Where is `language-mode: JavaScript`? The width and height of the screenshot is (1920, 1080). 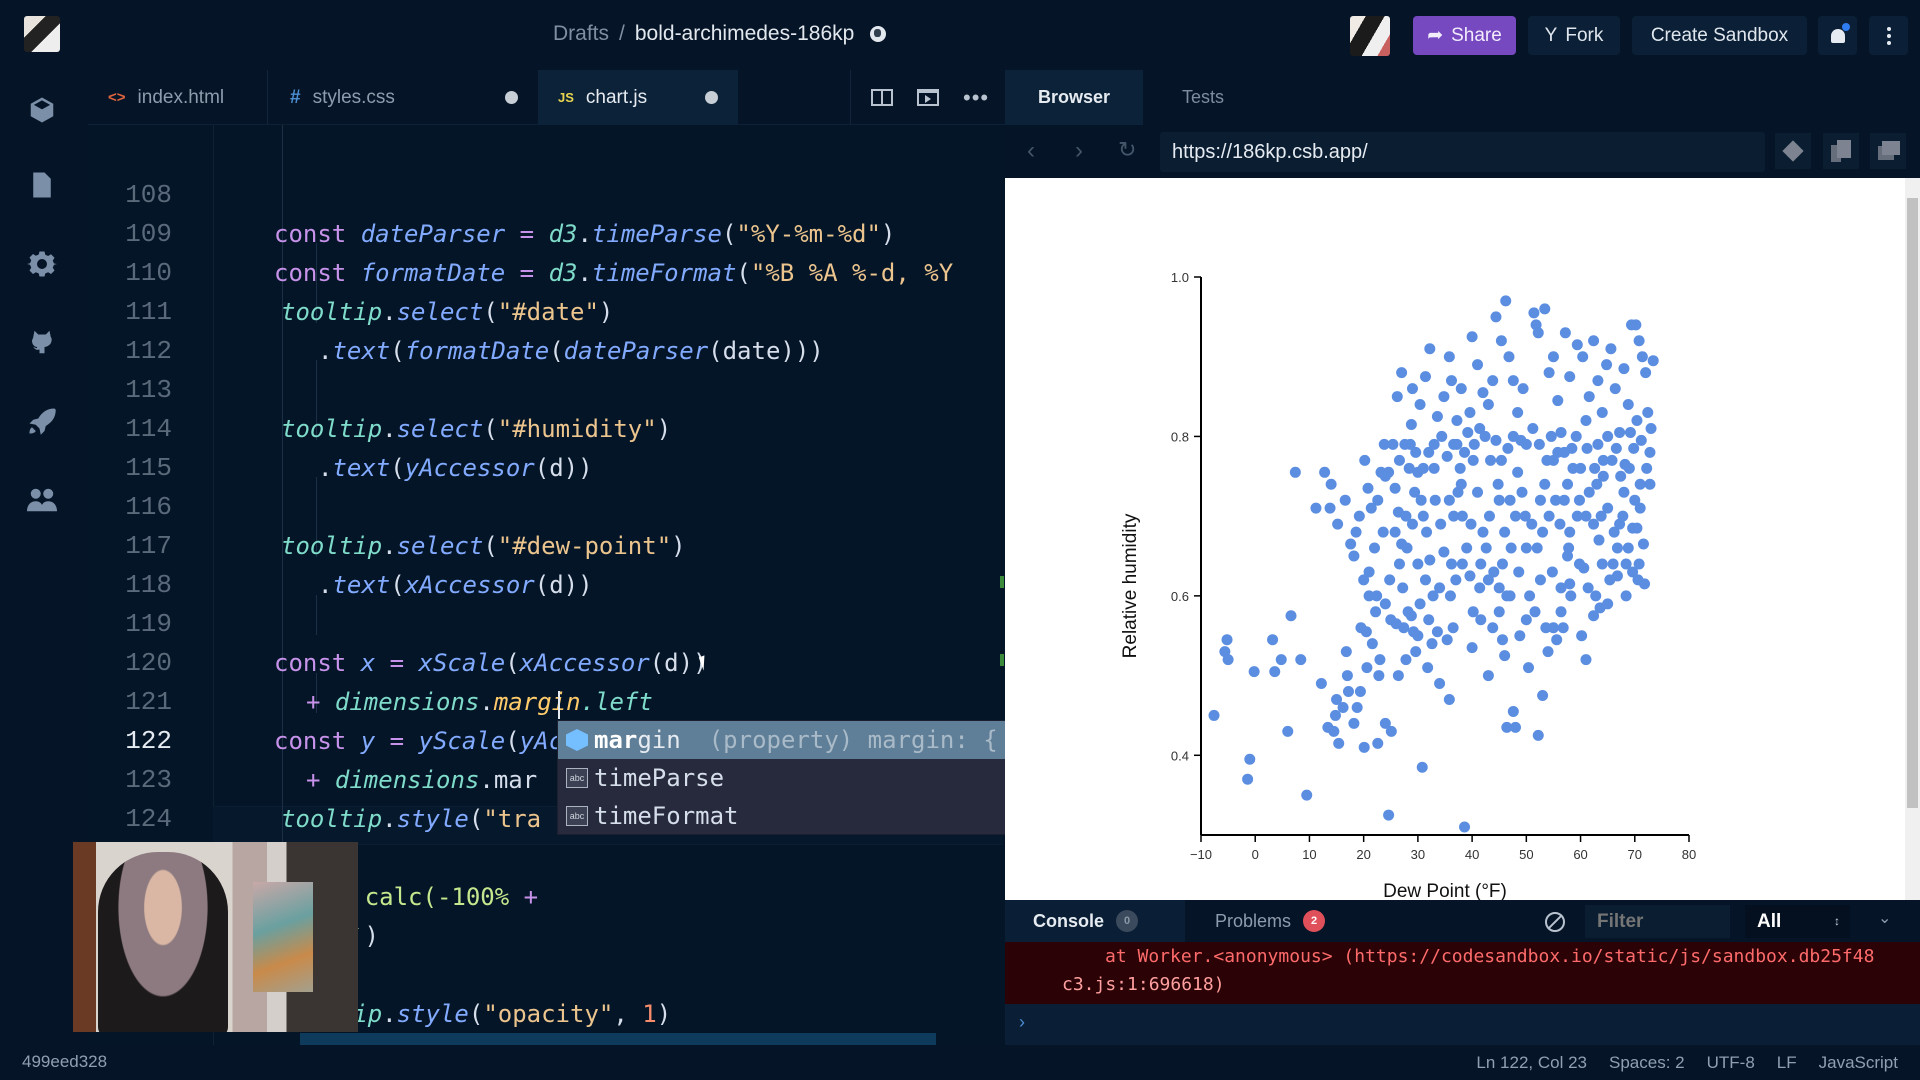 language-mode: JavaScript is located at coordinates (1858, 1063).